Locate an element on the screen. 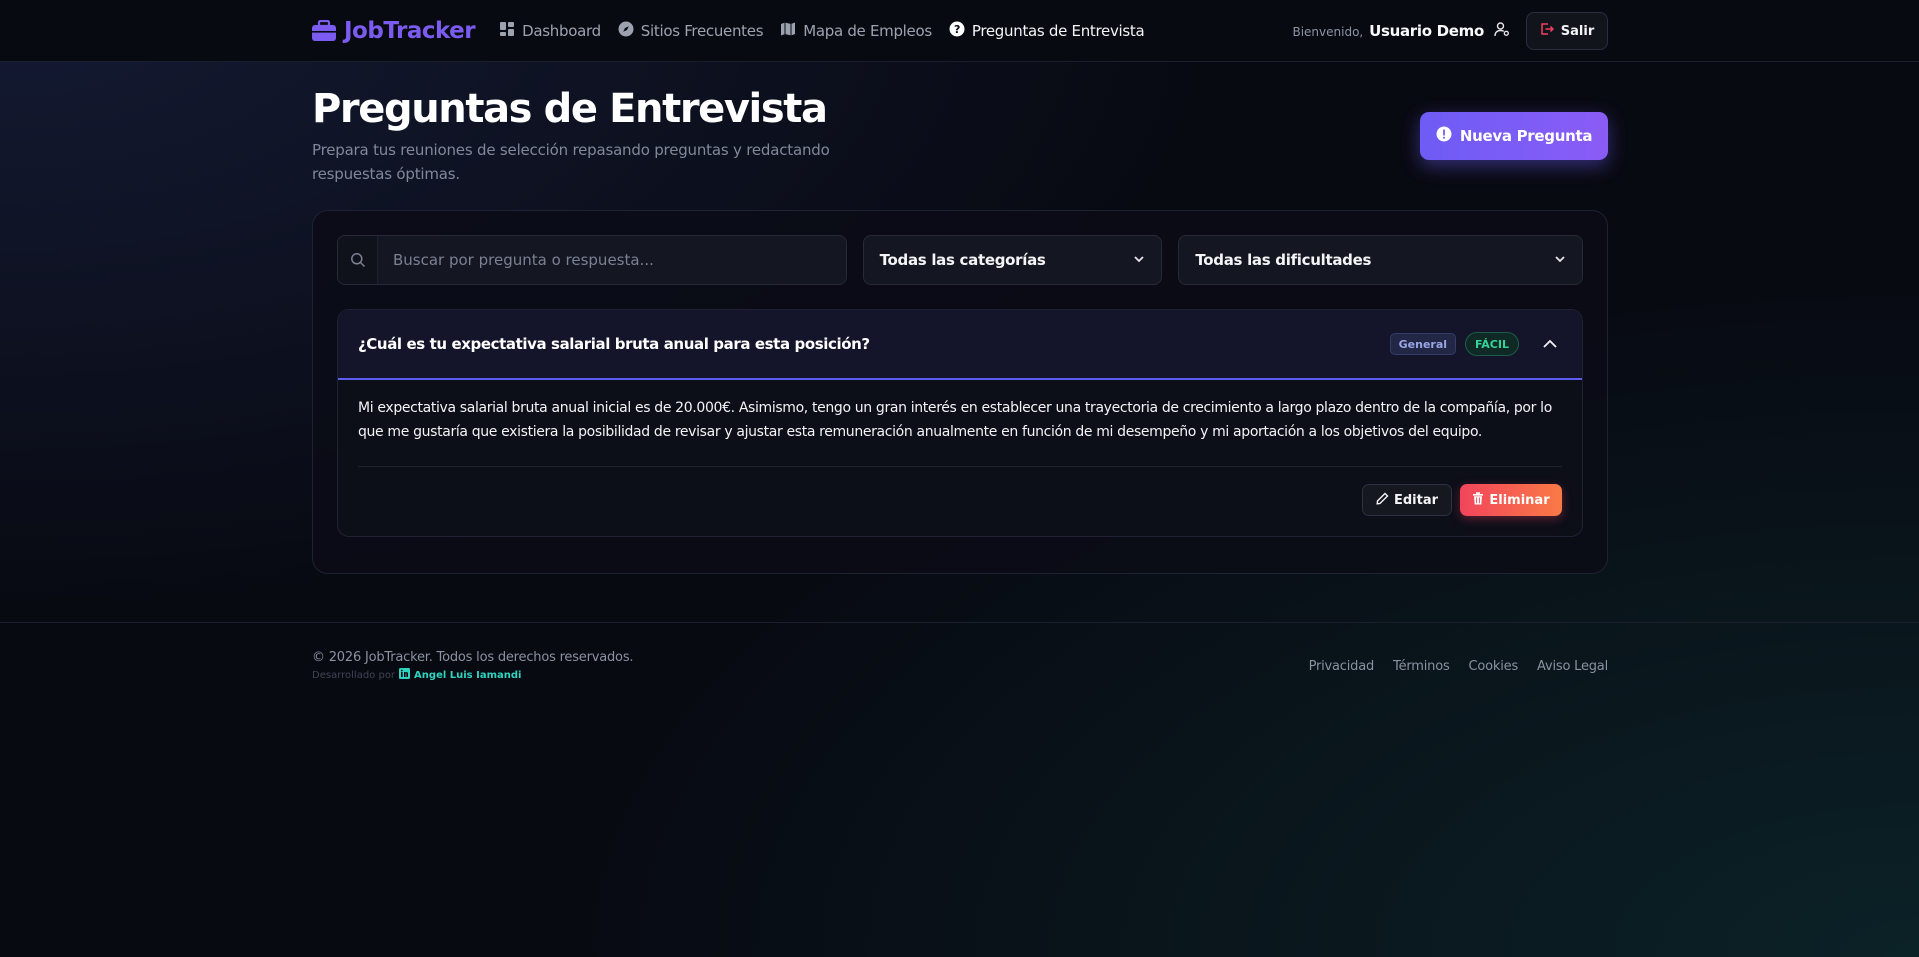 Image resolution: width=1919 pixels, height=957 pixels. category-badge: General is located at coordinates (1423, 344).